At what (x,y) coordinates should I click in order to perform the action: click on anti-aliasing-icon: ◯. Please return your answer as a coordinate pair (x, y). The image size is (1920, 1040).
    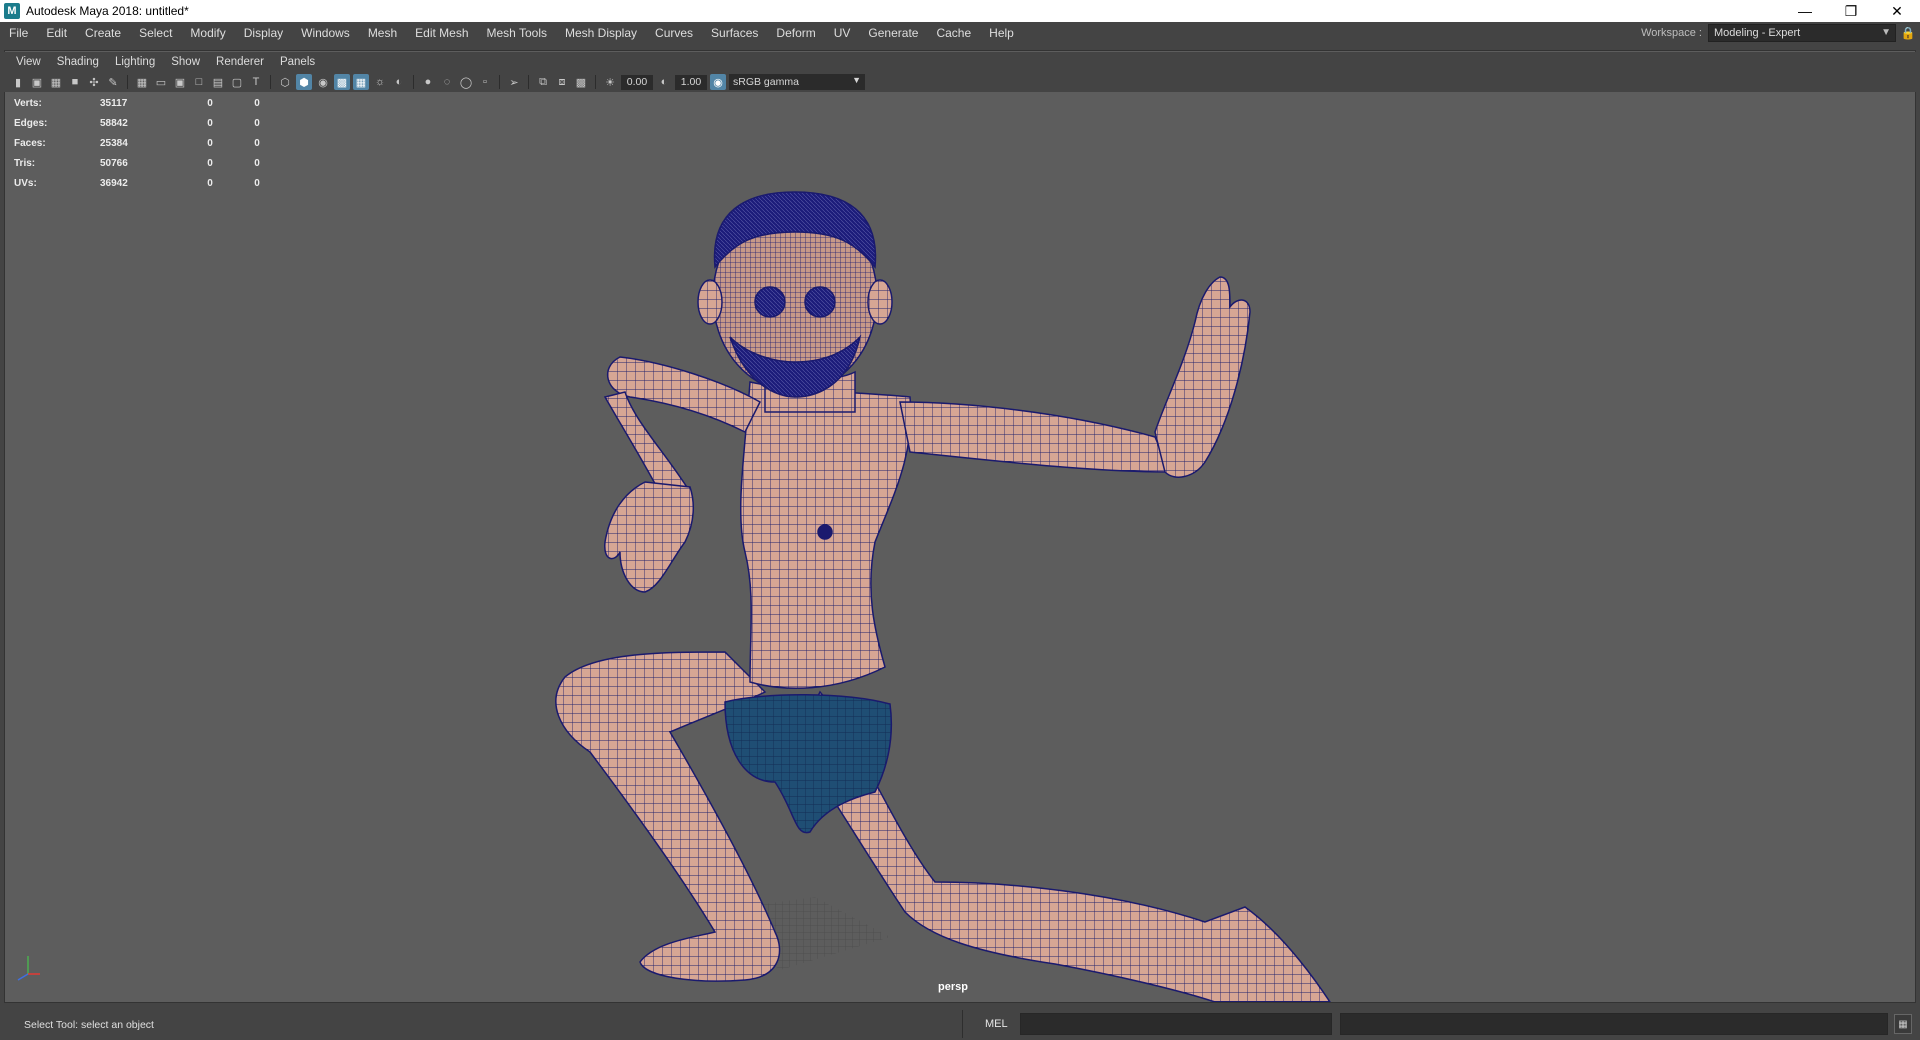
    Looking at the image, I should click on (466, 82).